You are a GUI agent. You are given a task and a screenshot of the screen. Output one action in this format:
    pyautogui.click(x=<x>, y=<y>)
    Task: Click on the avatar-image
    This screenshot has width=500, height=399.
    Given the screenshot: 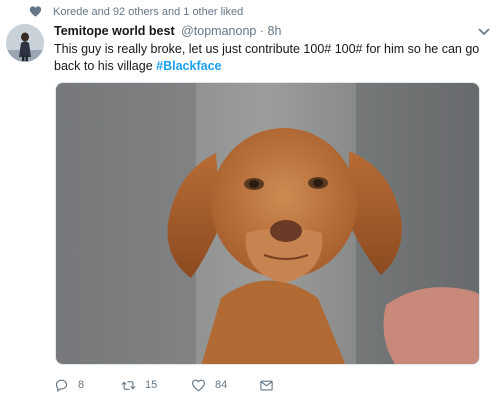 What is the action you would take?
    pyautogui.click(x=25, y=43)
    